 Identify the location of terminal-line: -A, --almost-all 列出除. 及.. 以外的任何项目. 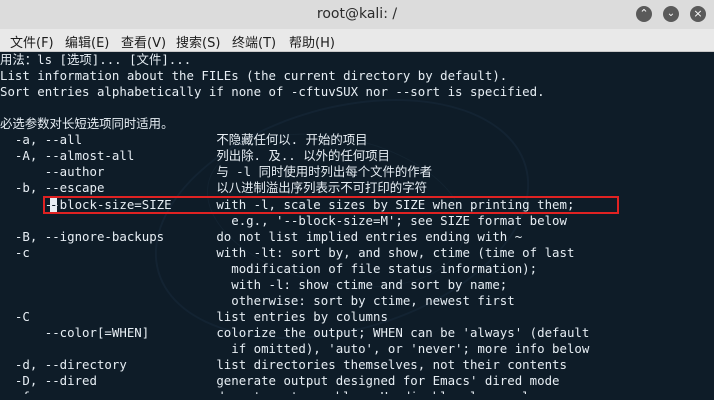
(195, 155).